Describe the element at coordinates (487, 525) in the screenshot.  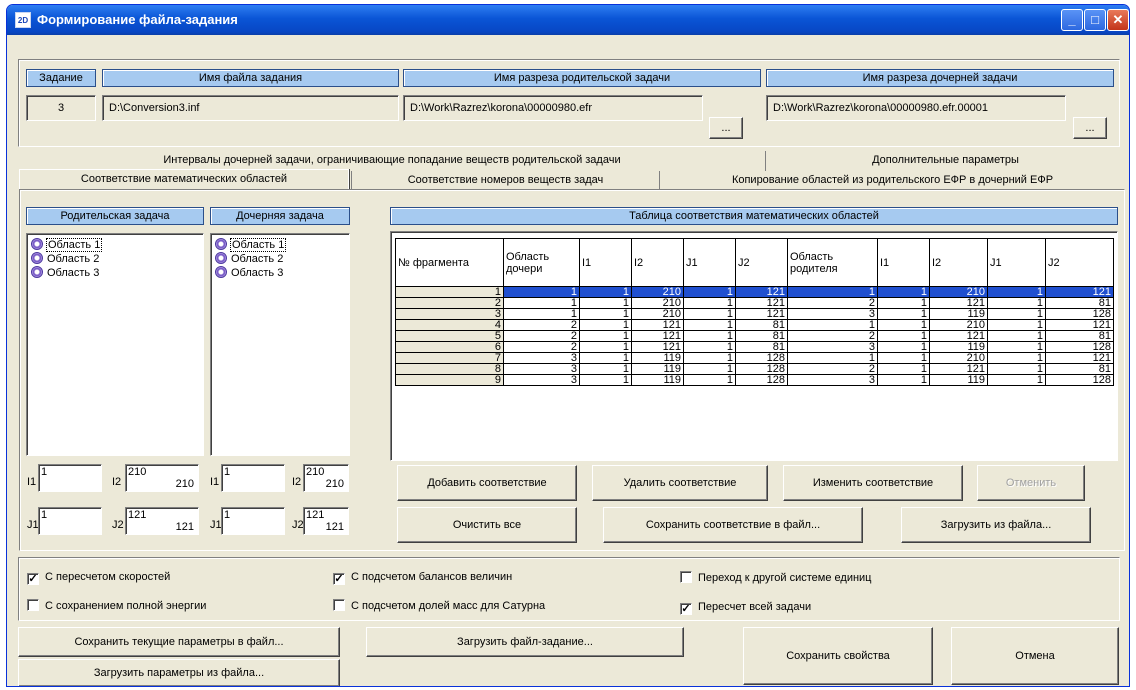
I see `clear-all-button: Очистить все` at that location.